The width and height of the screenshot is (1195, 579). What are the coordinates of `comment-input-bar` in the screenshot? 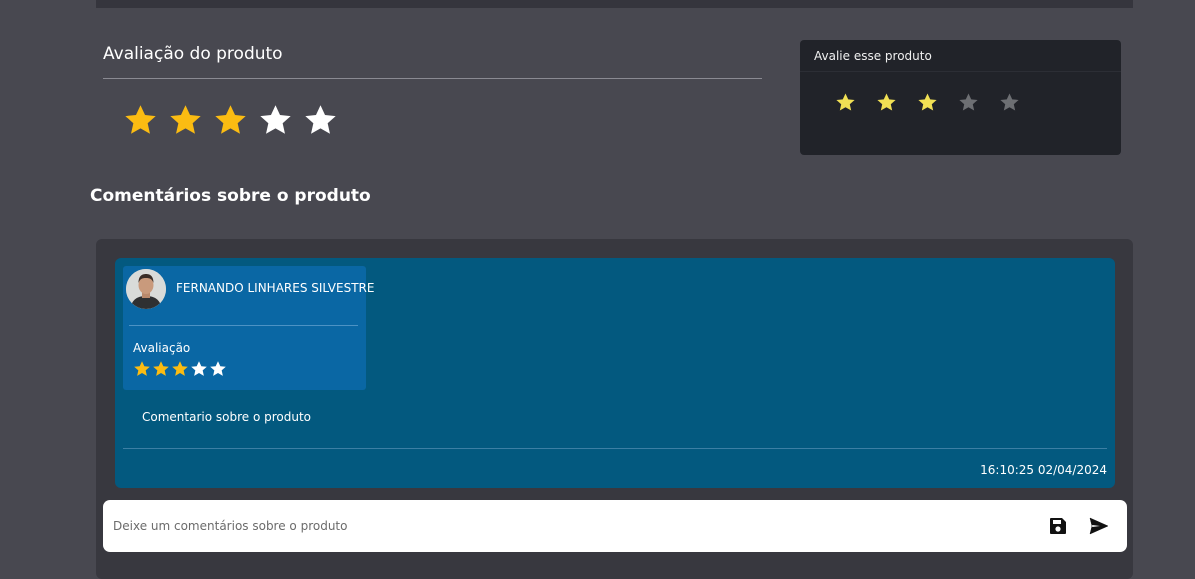 It's located at (615, 526).